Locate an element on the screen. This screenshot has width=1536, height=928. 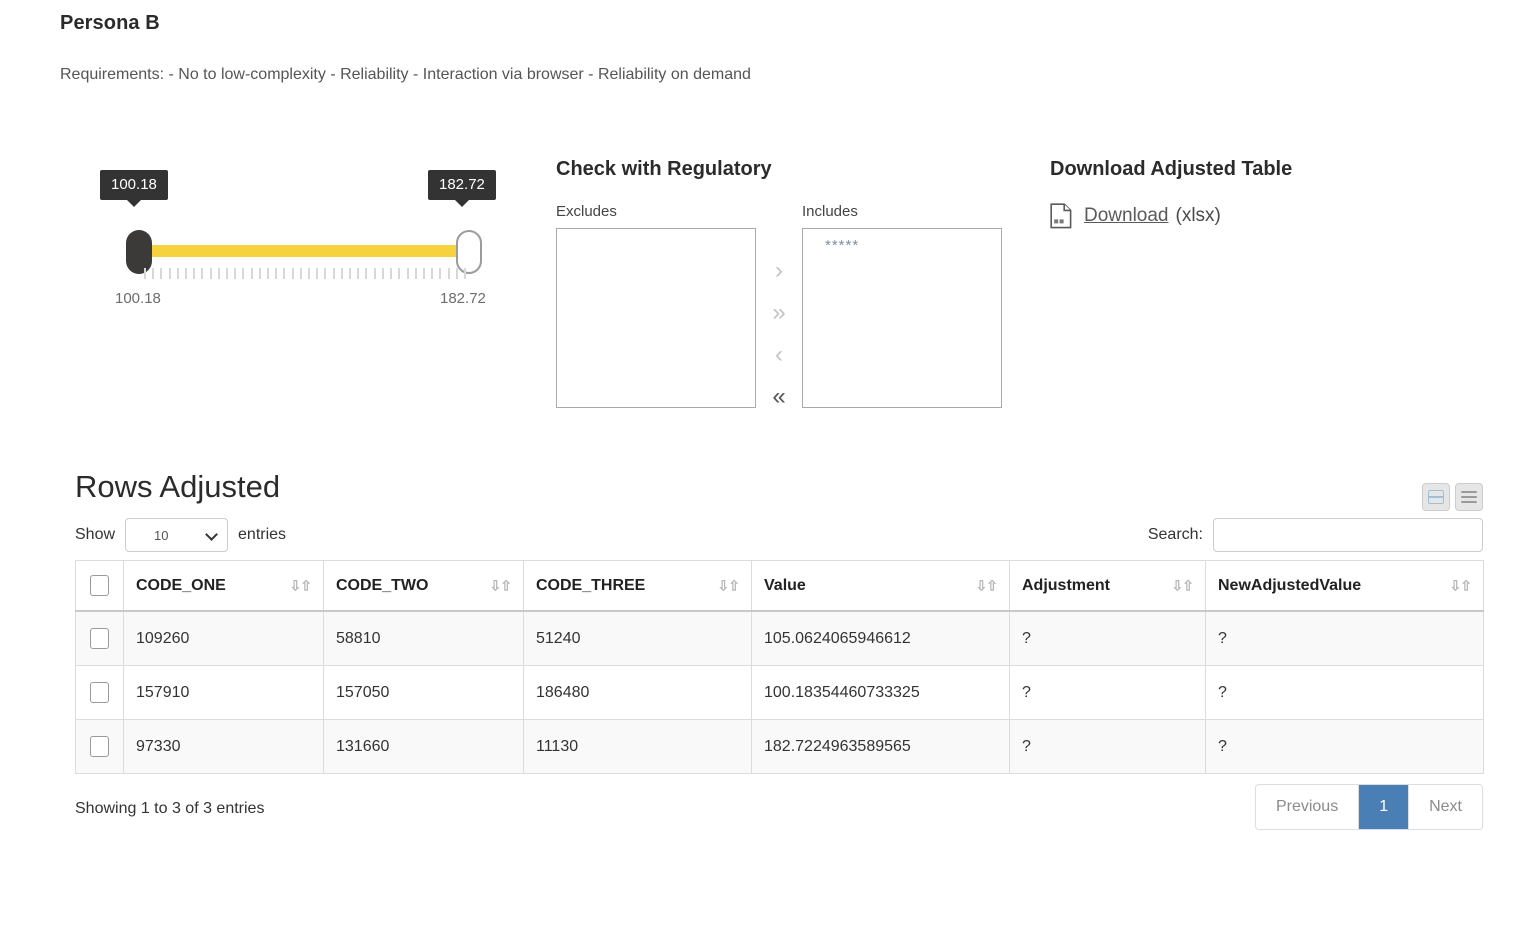
entries-label: entries is located at coordinates (262, 535).